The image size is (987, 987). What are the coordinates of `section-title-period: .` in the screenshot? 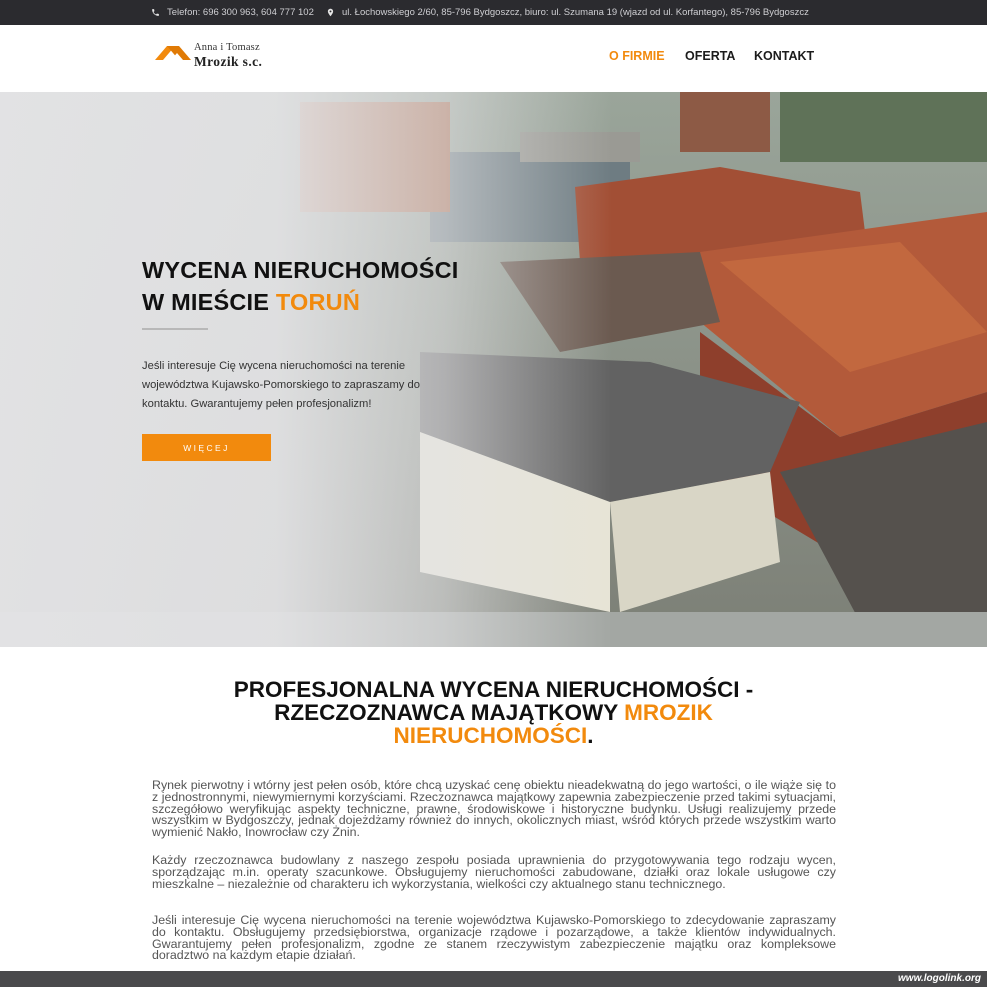 It's located at (590, 735).